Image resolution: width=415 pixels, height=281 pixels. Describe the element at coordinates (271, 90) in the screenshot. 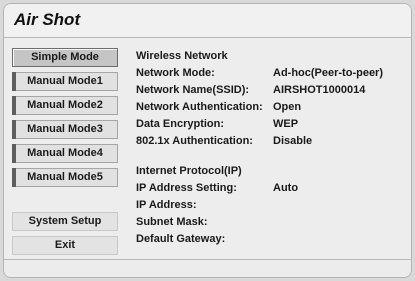

I see `network-name-row: Network Name(SSID): AIRSHOT1000014` at that location.